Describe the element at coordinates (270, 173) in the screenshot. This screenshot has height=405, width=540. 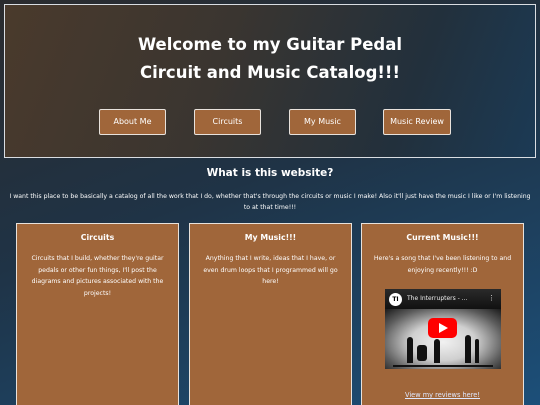
I see `section-heading: What is this website?` at that location.